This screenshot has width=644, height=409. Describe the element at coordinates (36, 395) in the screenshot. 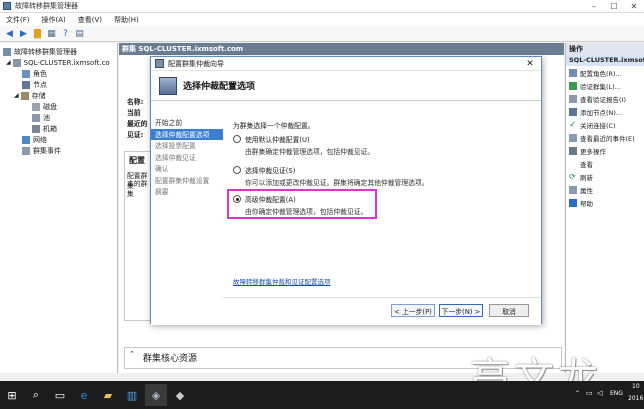

I see `search-icon: ⌕` at that location.